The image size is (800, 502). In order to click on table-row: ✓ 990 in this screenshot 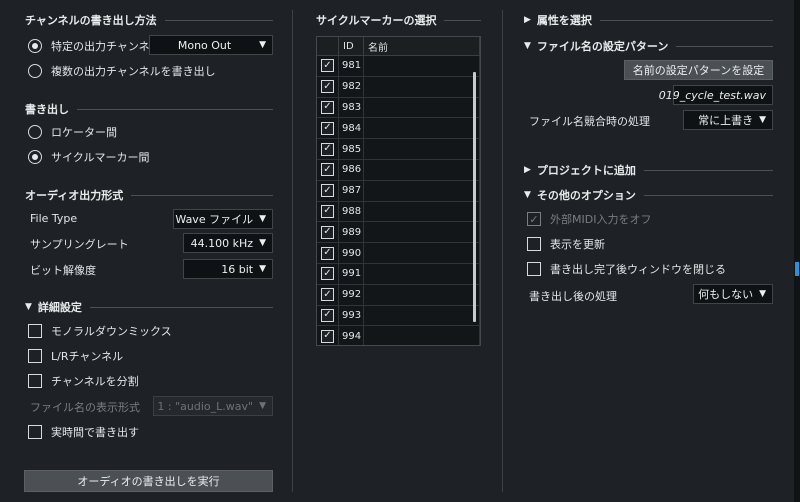, I will do `click(398, 253)`.